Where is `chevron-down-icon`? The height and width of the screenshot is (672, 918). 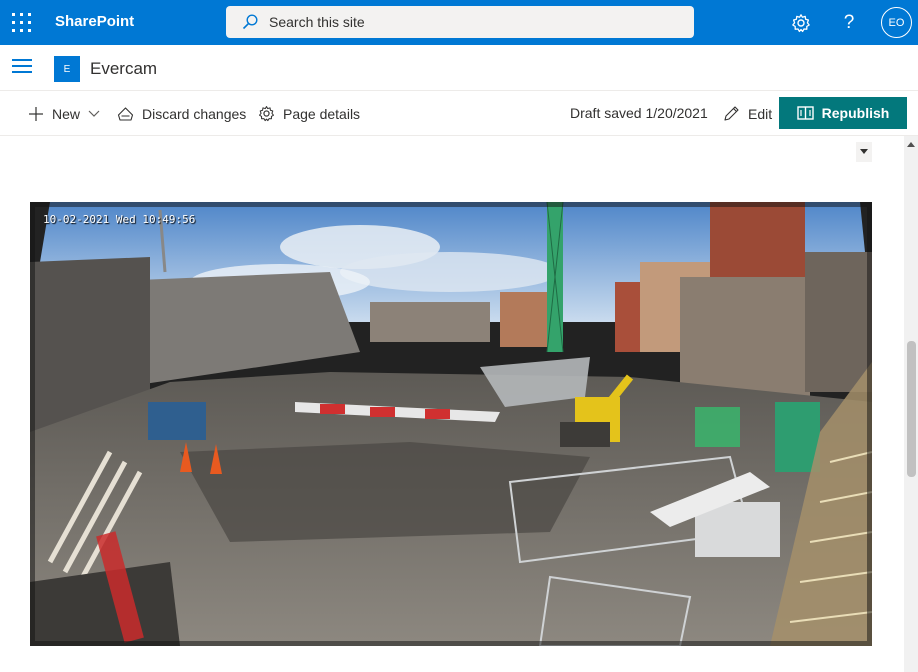
chevron-down-icon is located at coordinates (94, 113).